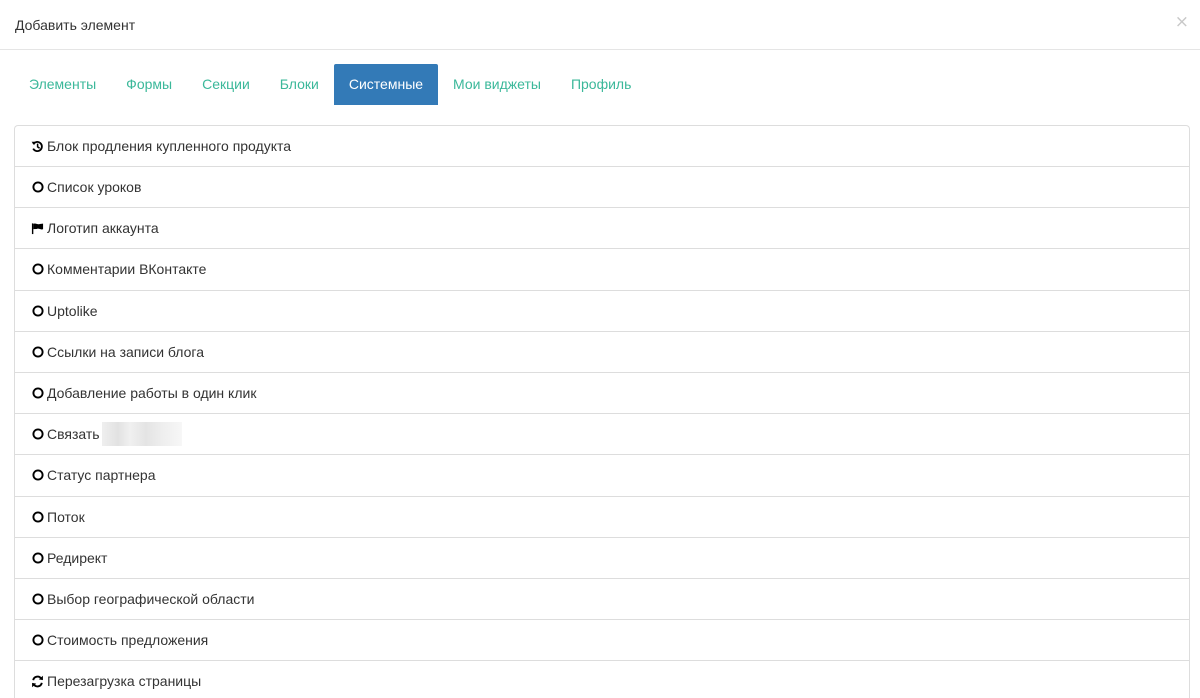 This screenshot has height=698, width=1200. What do you see at coordinates (37, 146) in the screenshot?
I see `history-icon` at bounding box center [37, 146].